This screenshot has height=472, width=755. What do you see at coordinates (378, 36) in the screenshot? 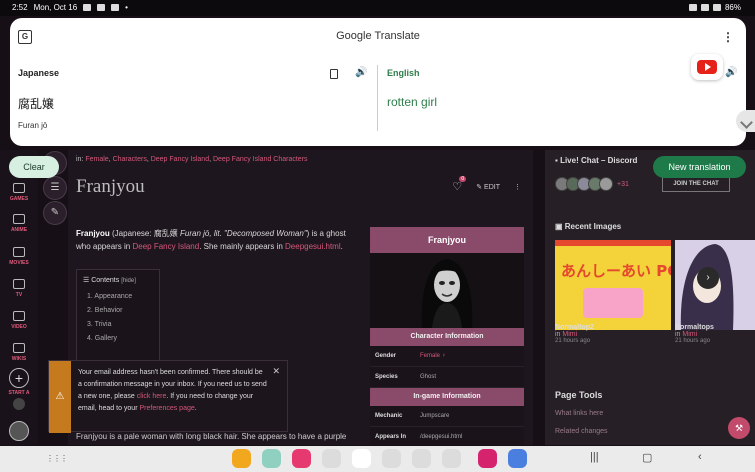
I see `translate-title: Google Translate` at bounding box center [378, 36].